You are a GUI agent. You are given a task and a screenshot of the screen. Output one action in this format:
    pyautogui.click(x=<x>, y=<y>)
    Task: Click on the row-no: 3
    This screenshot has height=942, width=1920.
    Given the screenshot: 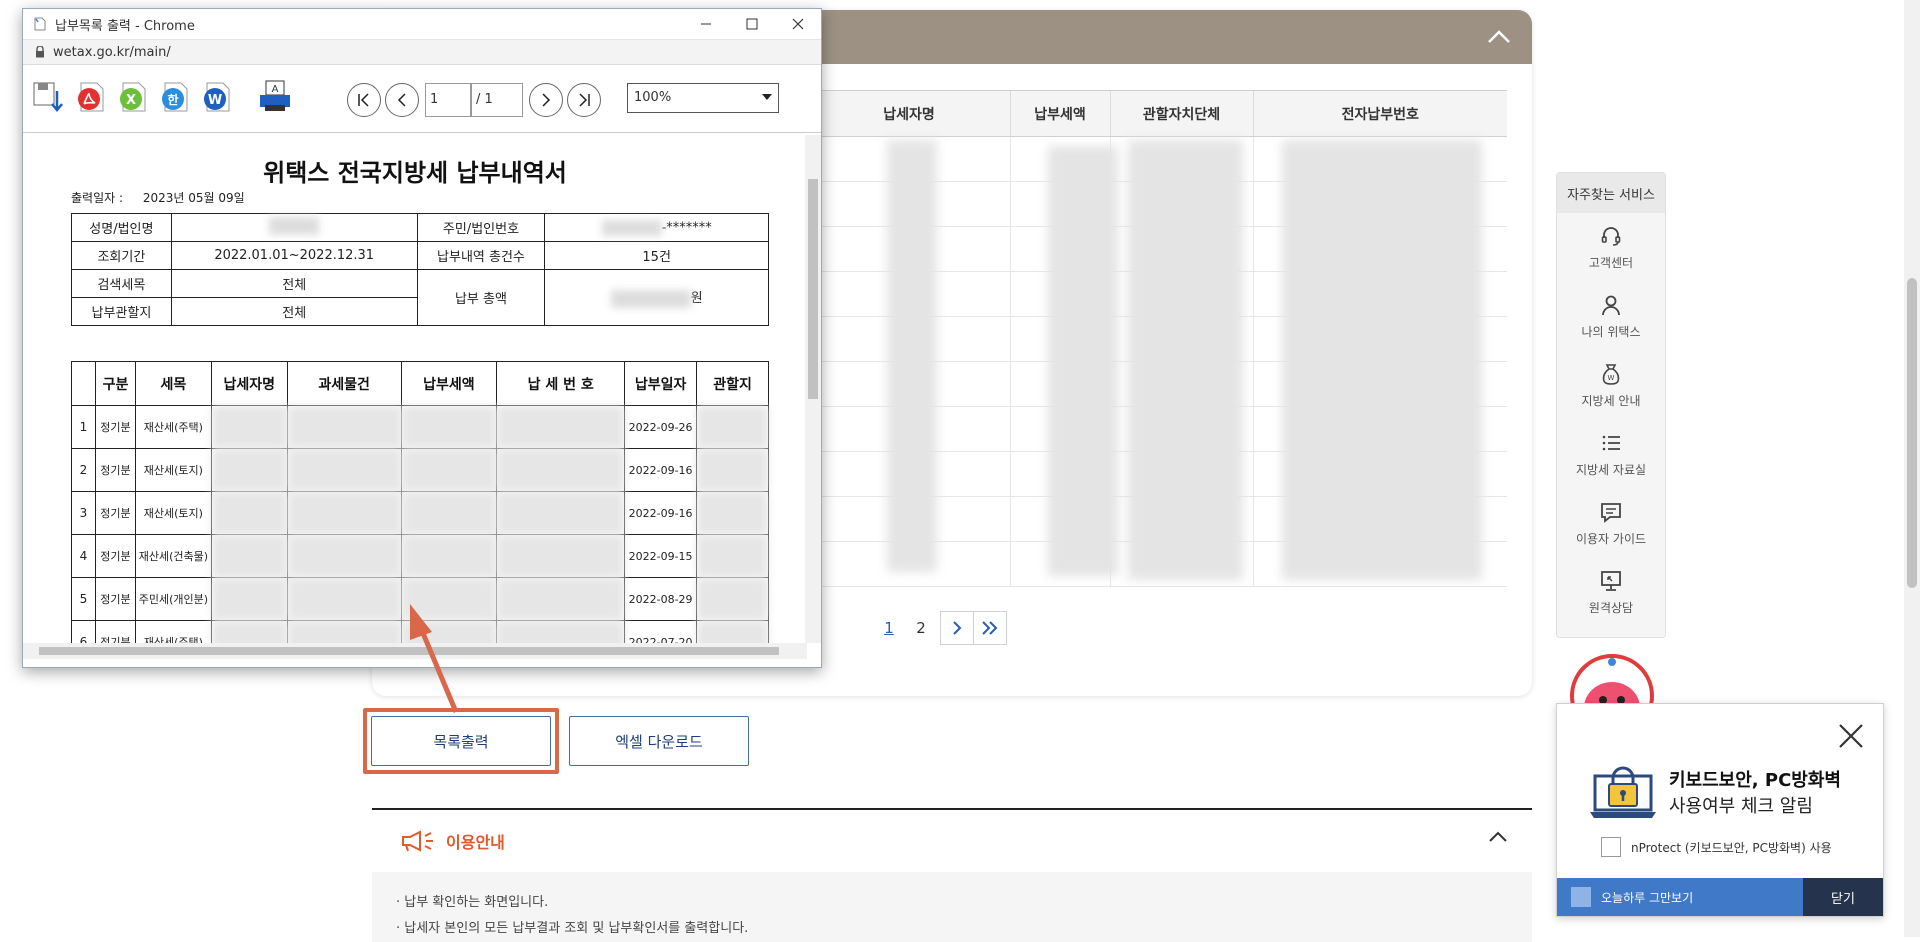 What is the action you would take?
    pyautogui.click(x=83, y=513)
    